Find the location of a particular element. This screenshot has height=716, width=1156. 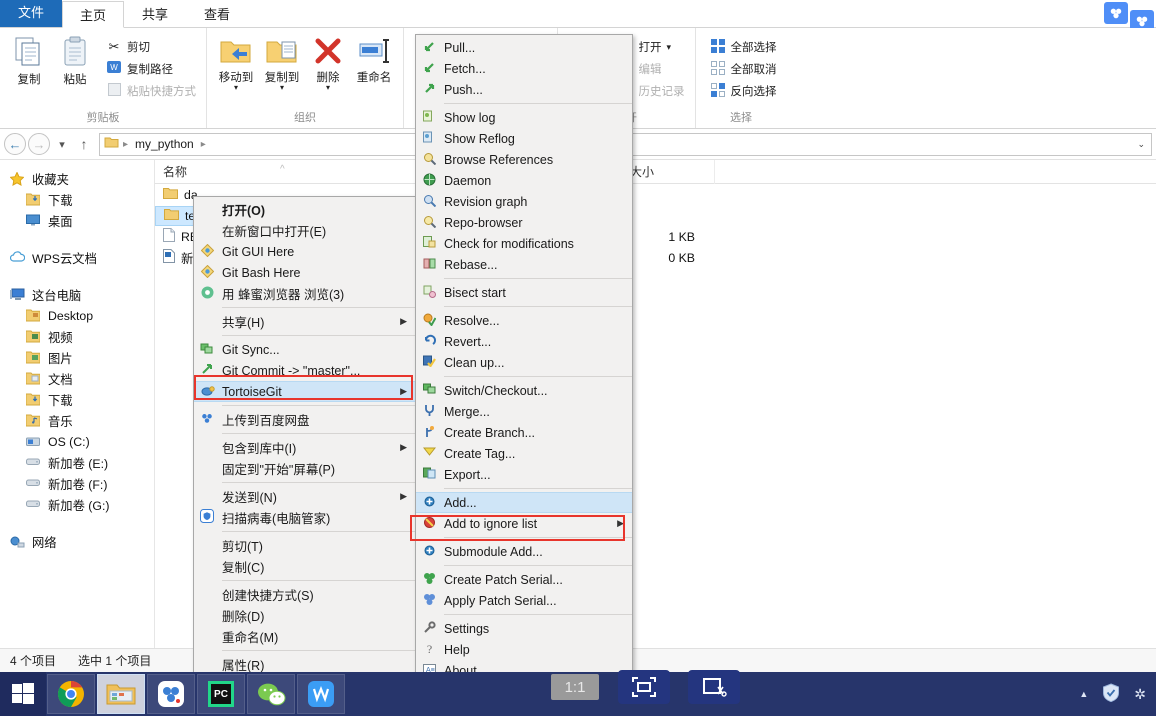

breadcrumb-my-python: my_python is located at coordinates (164, 144).